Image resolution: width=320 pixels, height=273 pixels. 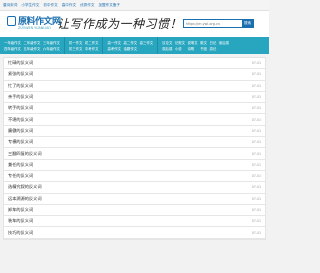 I want to click on article-title: 紧张的反义词, so click(x=20, y=74).